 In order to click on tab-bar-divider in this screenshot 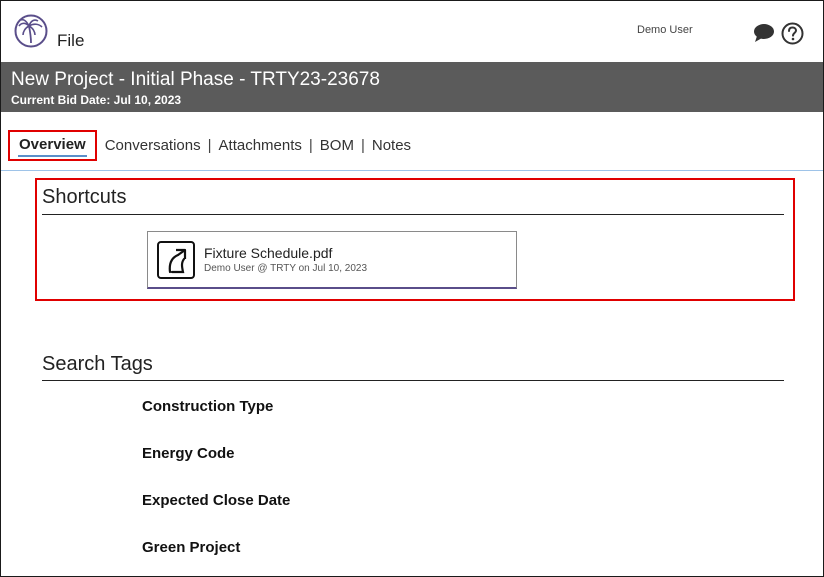, I will do `click(412, 170)`.